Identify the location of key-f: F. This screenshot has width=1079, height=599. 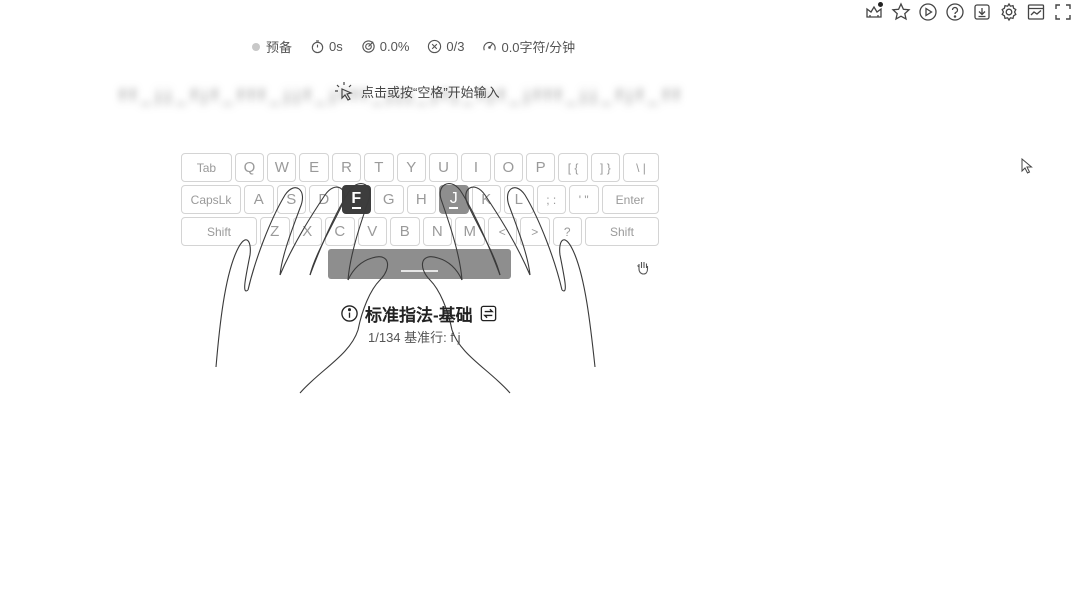
(356, 199).